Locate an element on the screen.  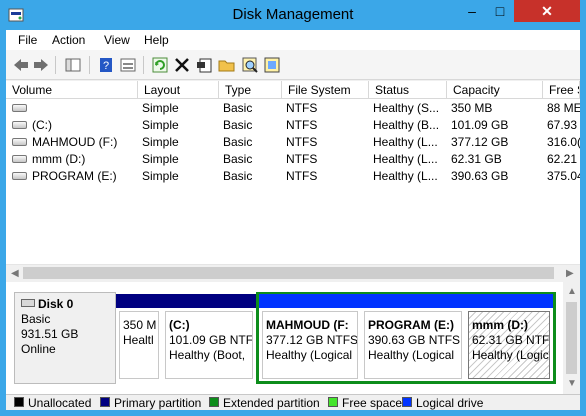
volume-name: mmm (D:) is located at coordinates (82, 159).